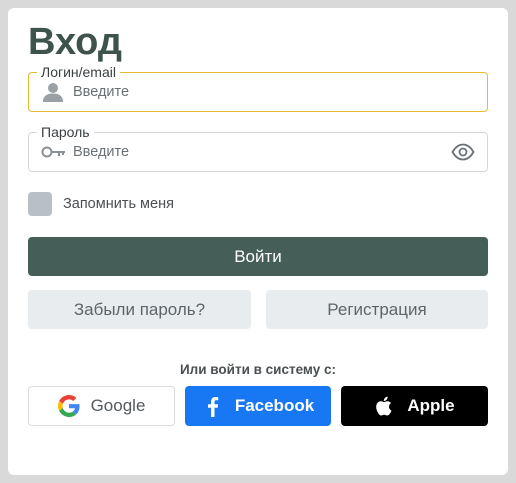 This screenshot has height=483, width=516. I want to click on facebook-icon, so click(213, 406).